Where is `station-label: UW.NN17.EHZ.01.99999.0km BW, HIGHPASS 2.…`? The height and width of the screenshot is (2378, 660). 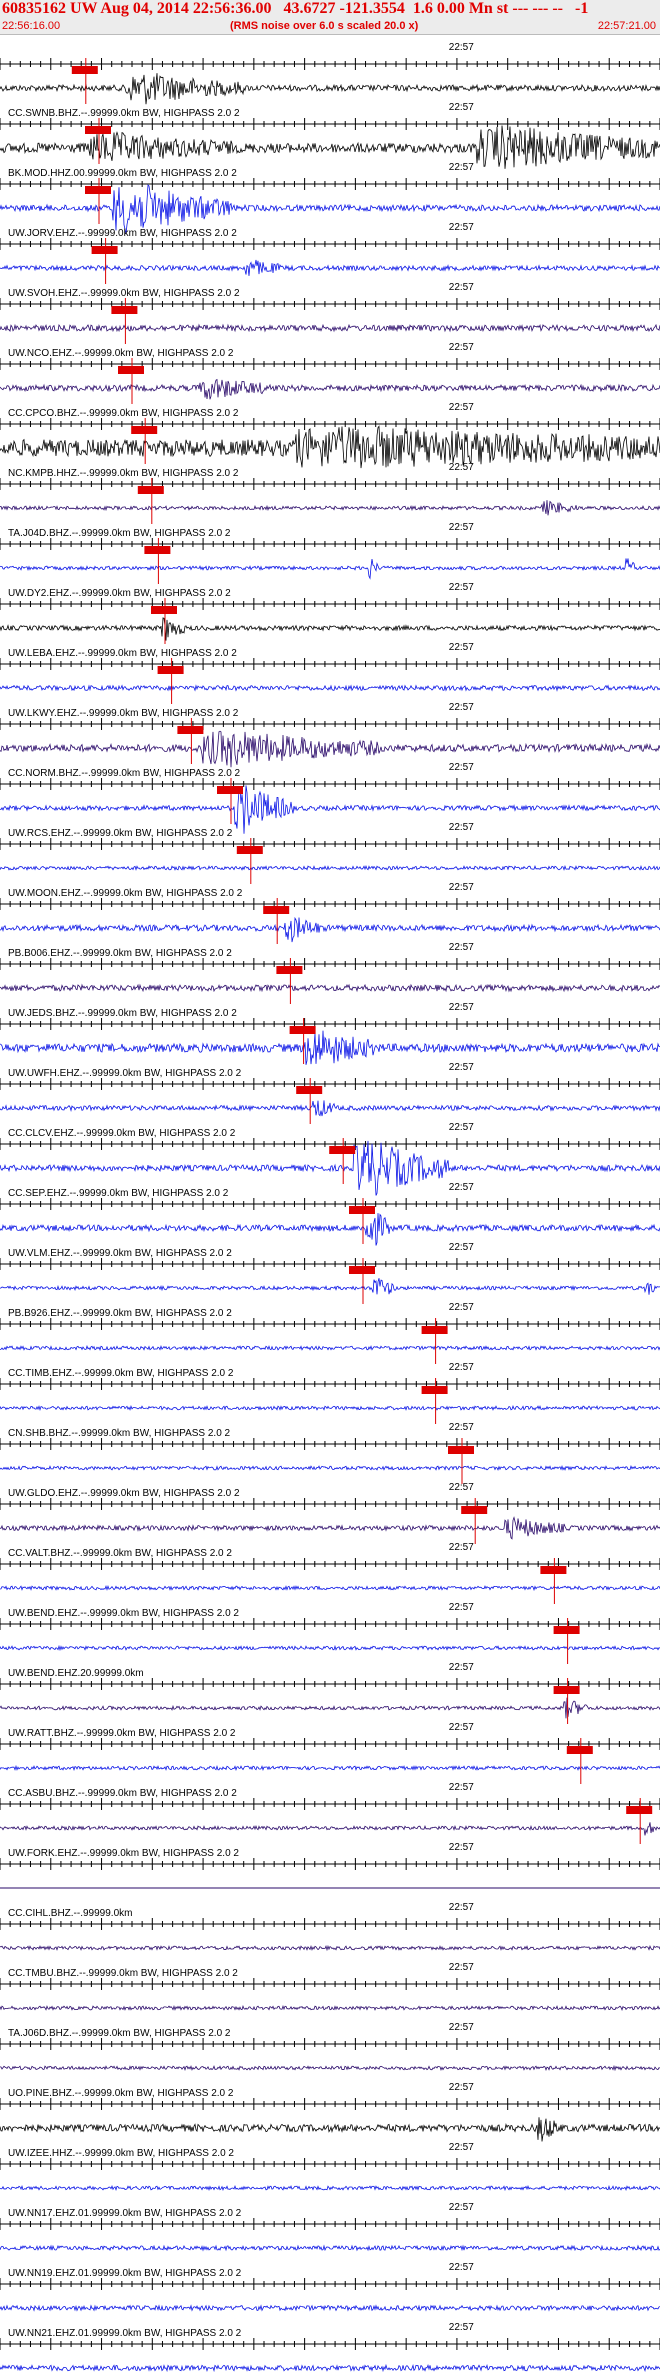
station-label: UW.NN17.EHZ.01.99999.0km BW, HIGHPASS 2.… is located at coordinates (125, 2213).